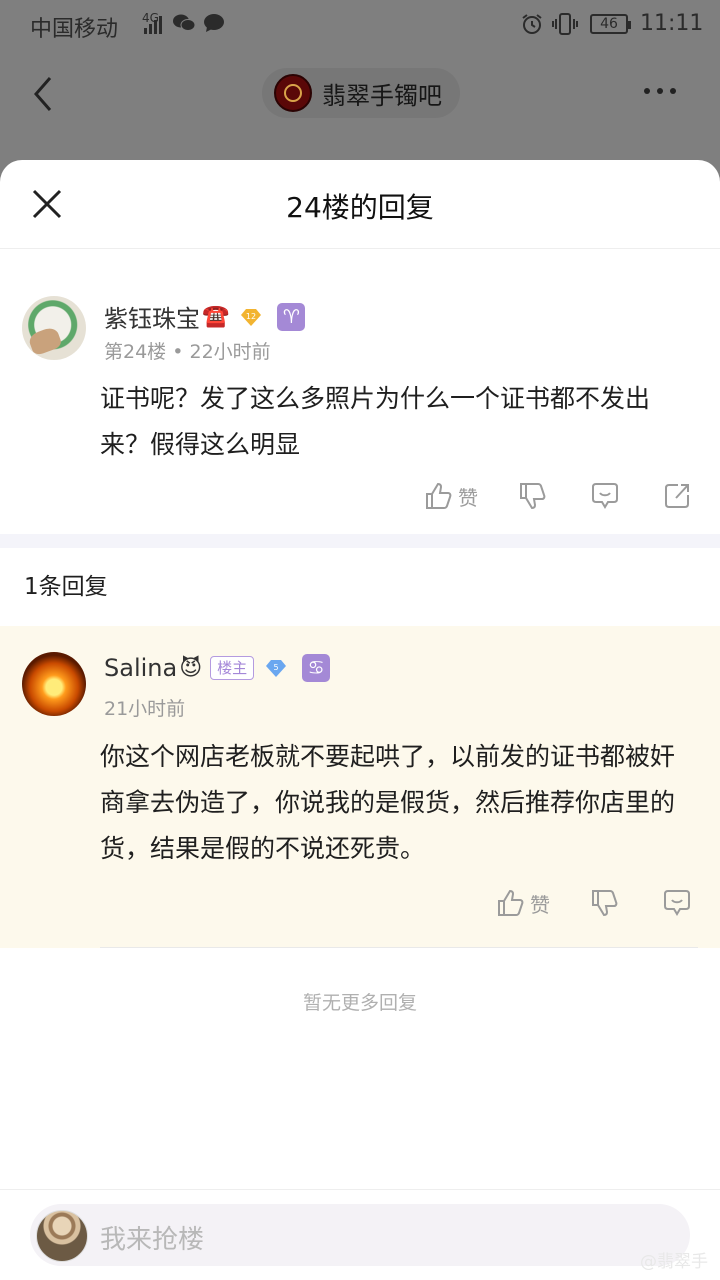  I want to click on battery-icon: 46, so click(610, 24).